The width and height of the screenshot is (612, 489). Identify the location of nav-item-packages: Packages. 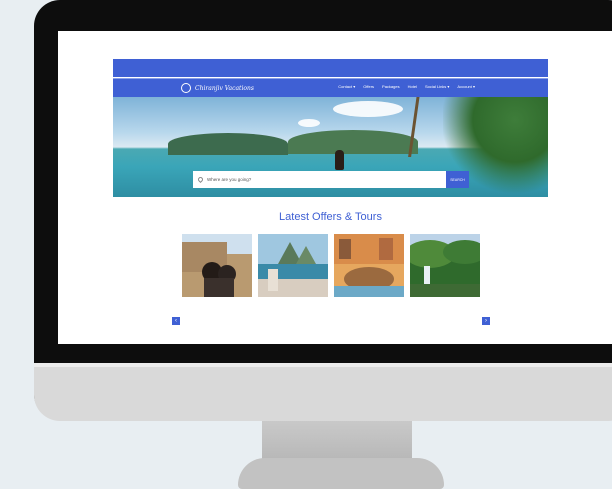
(391, 86).